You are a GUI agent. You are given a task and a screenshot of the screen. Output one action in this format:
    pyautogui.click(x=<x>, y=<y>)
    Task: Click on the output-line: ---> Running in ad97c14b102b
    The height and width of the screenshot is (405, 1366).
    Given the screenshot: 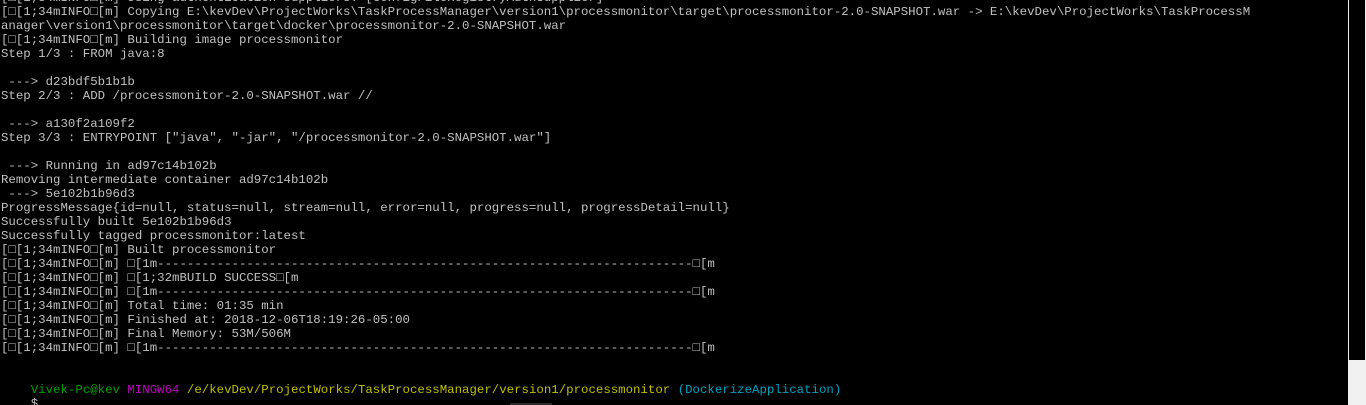 What is the action you would take?
    pyautogui.click(x=109, y=166)
    